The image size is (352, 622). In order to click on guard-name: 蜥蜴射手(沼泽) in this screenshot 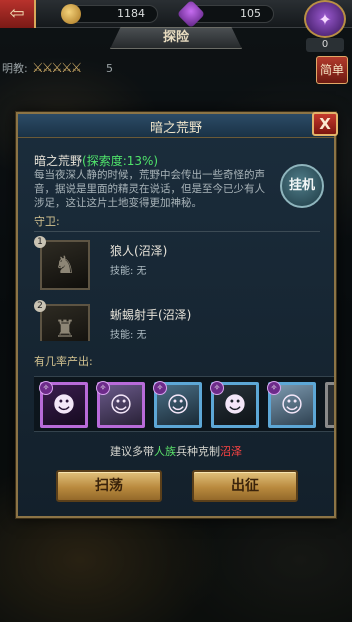, I will do `click(151, 315)`.